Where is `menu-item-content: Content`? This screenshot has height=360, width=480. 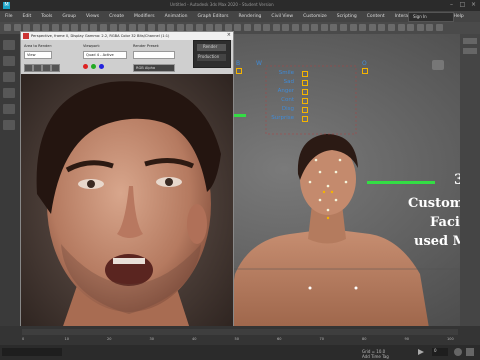
menu-item-content: Content is located at coordinates (376, 16).